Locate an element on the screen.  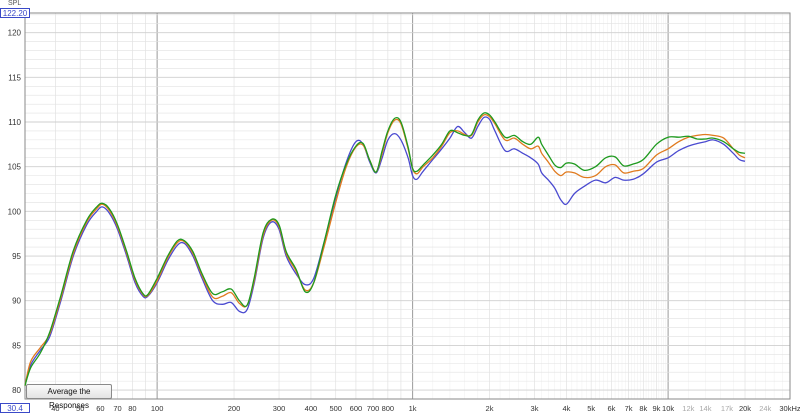
average-responses-button: Average the Responses is located at coordinates (69, 397).